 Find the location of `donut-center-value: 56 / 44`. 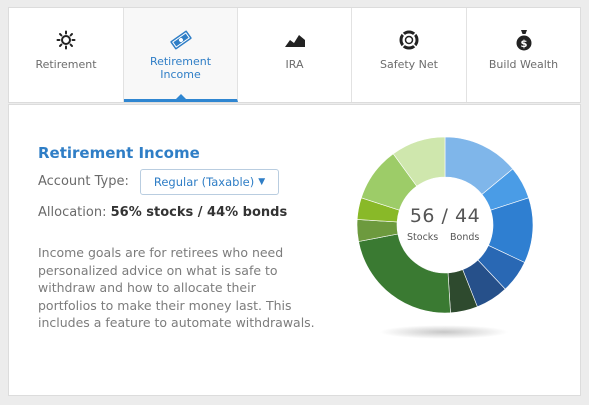

donut-center-value: 56 / 44 is located at coordinates (445, 216).